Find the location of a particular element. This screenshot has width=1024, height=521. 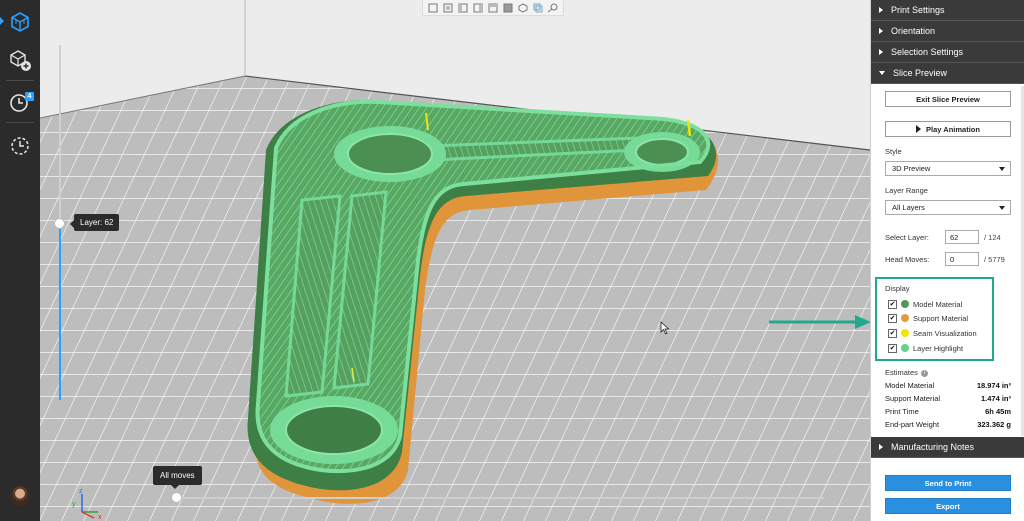

mouse-cursor-icon is located at coordinates (665, 328).